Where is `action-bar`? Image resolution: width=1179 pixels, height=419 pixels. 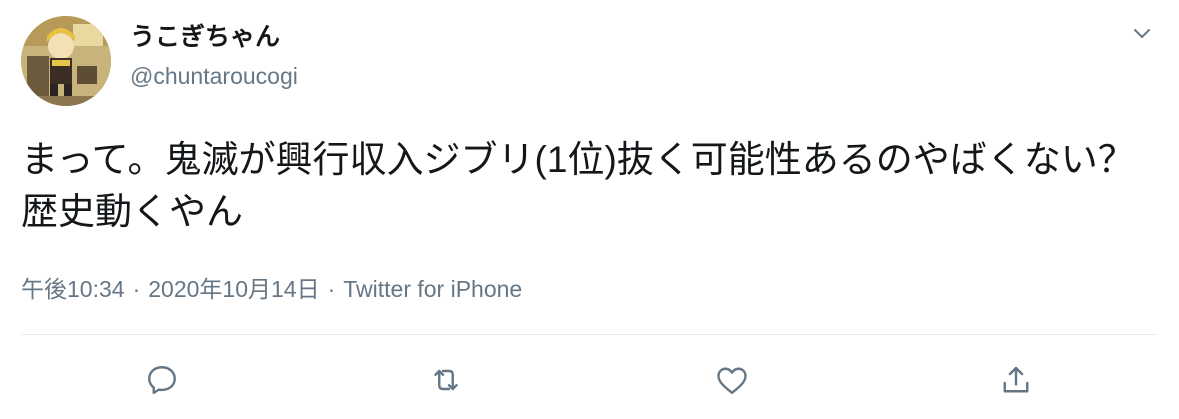 action-bar is located at coordinates (589, 381).